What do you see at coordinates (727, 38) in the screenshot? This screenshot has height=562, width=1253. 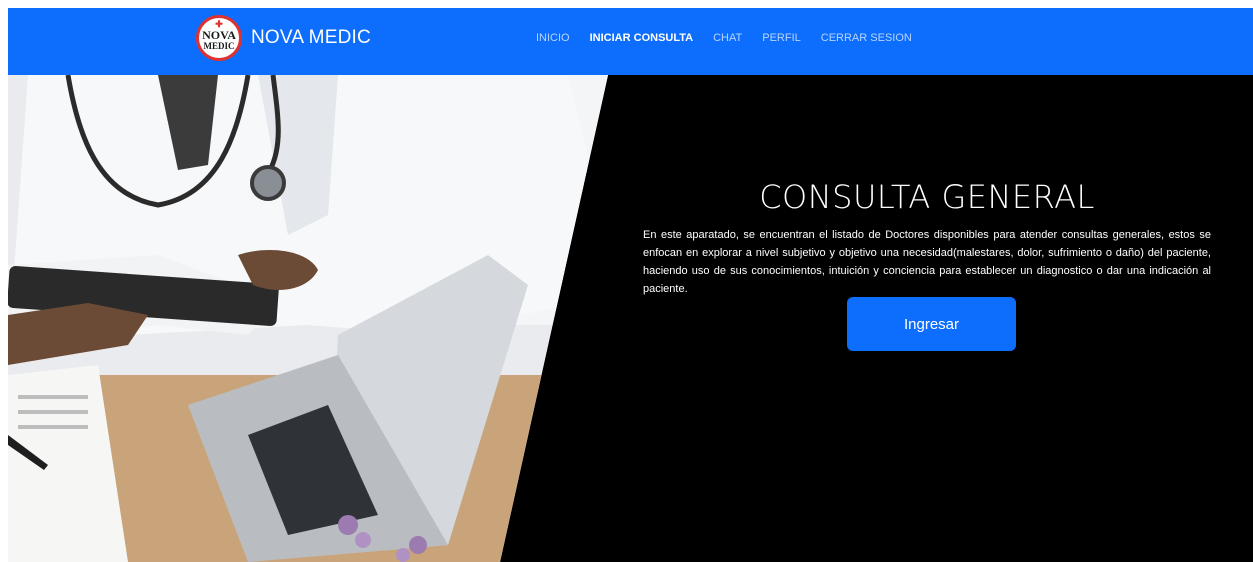 I see `nav-link-chat: CHAT` at bounding box center [727, 38].